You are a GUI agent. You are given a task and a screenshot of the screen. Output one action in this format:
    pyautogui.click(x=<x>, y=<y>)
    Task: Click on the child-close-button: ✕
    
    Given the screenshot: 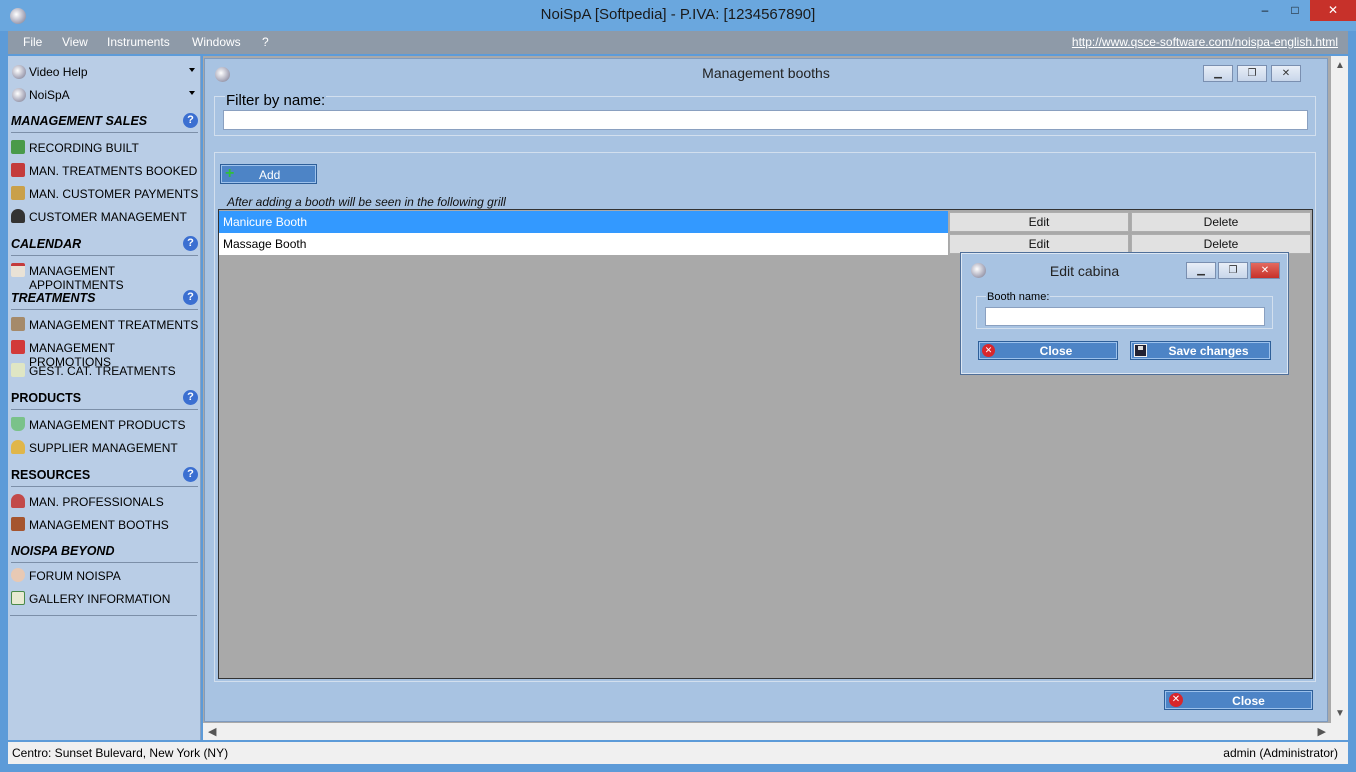 What is the action you would take?
    pyautogui.click(x=1286, y=73)
    